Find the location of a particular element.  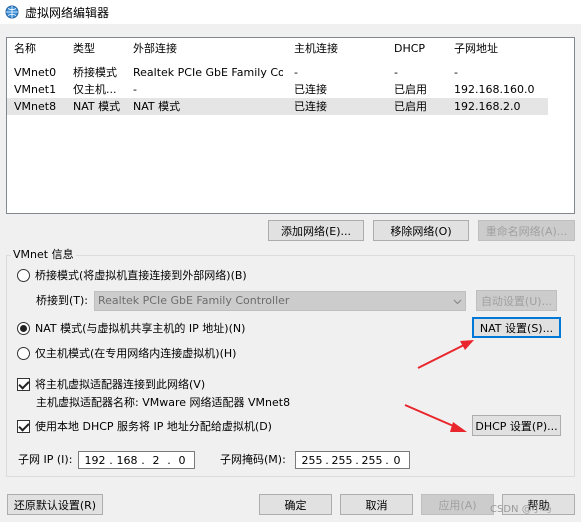

subnet-ip-octet: 192 is located at coordinates (95, 460).